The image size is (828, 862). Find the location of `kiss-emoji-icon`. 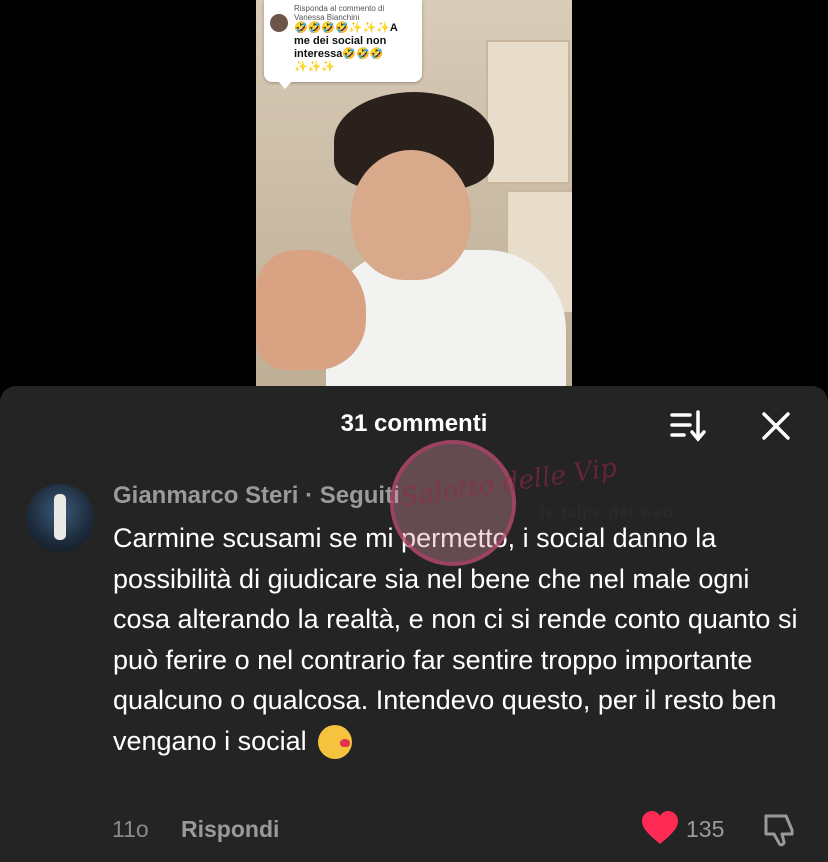

kiss-emoji-icon is located at coordinates (335, 742).